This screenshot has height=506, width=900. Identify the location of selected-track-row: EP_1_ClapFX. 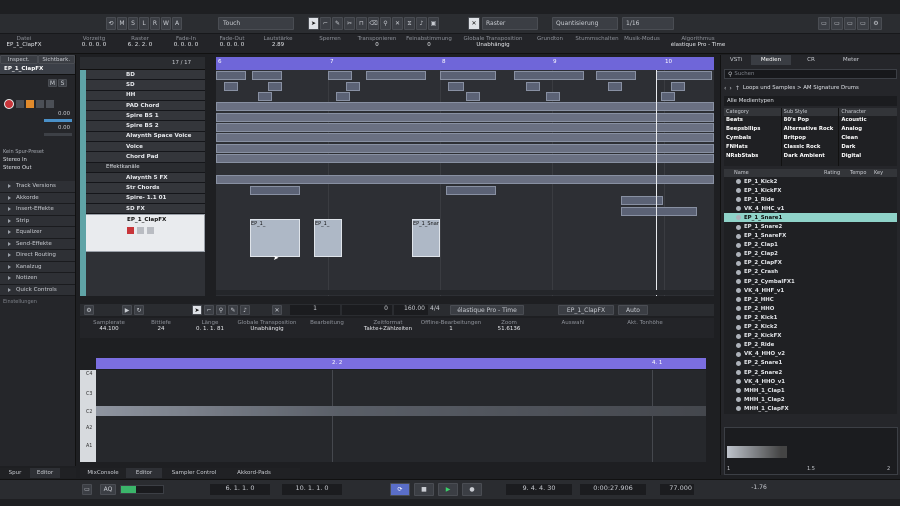
(142, 233).